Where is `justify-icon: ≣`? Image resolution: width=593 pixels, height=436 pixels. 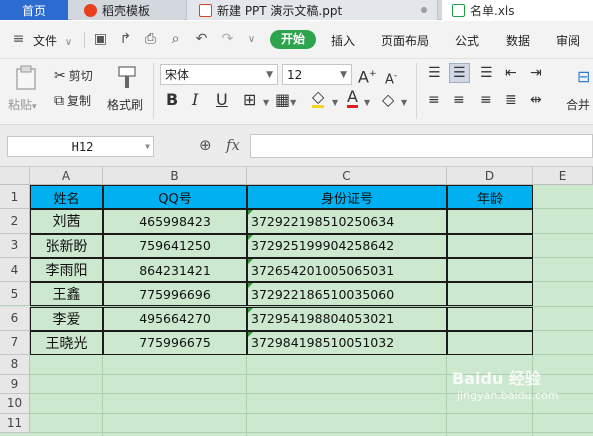
justify-icon: ≣ is located at coordinates (511, 100).